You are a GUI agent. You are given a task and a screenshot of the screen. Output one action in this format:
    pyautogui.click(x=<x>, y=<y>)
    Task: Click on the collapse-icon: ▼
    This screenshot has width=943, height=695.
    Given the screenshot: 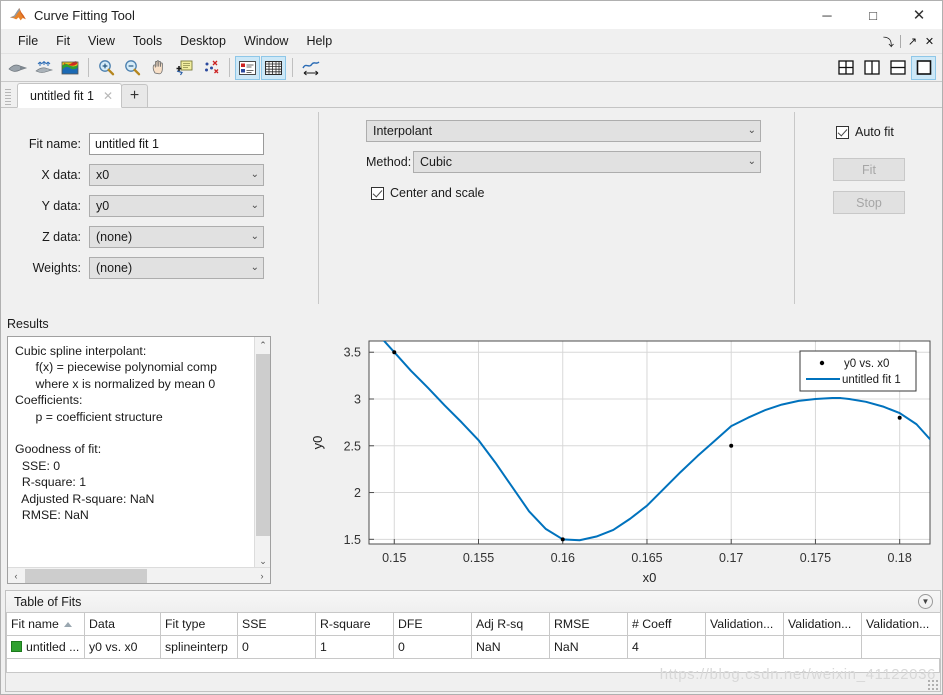 What is the action you would take?
    pyautogui.click(x=925, y=601)
    